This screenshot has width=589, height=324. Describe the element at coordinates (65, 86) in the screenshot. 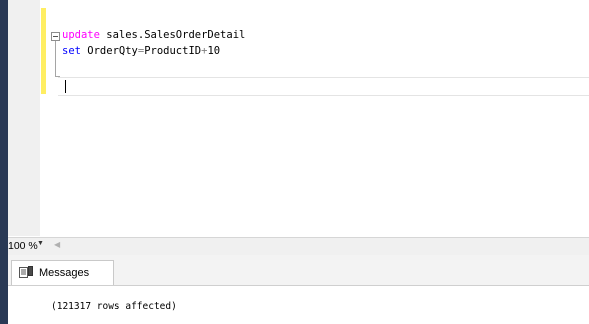

I see `text-caret` at that location.